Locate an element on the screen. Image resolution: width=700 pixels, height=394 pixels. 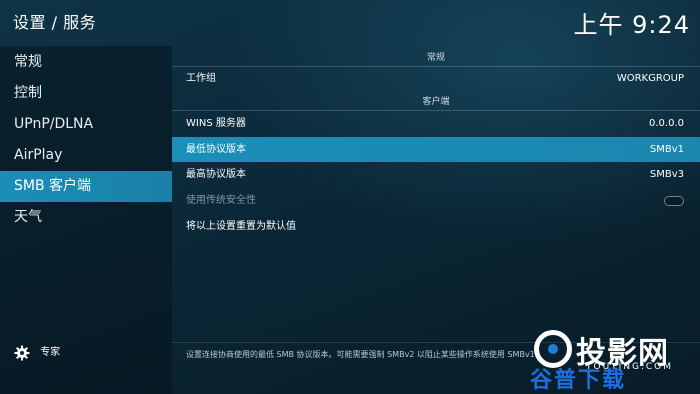
min-protocol-value: SMBv1 is located at coordinates (666, 149).